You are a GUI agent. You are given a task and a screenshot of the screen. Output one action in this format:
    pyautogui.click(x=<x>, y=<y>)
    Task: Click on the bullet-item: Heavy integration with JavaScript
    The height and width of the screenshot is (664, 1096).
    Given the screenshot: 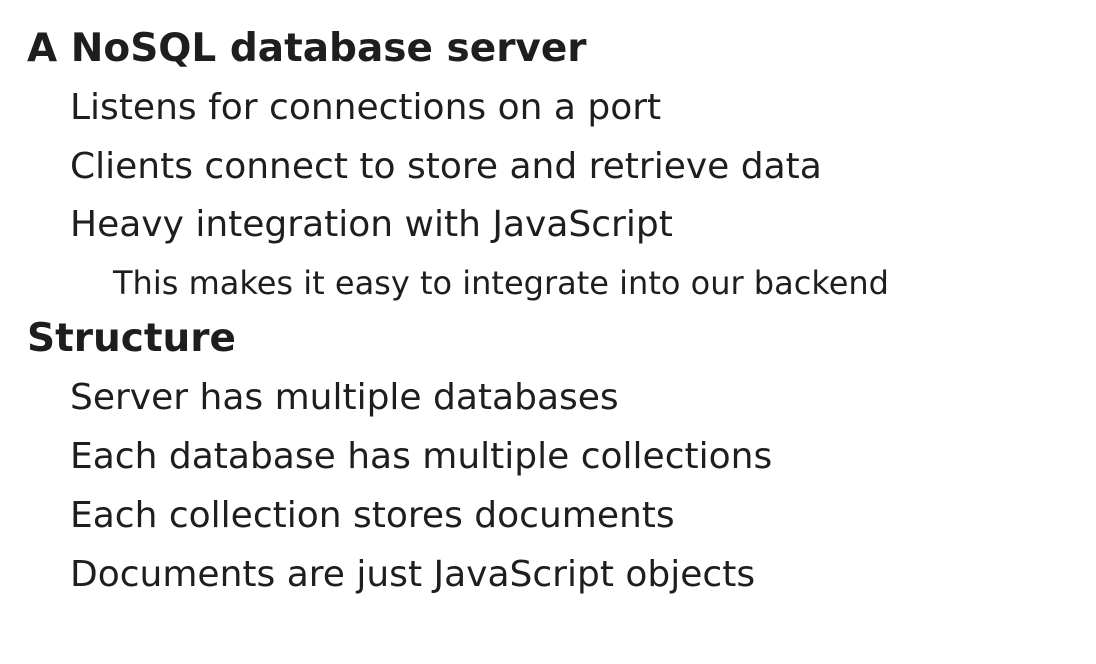 What is the action you would take?
    pyautogui.click(x=371, y=224)
    